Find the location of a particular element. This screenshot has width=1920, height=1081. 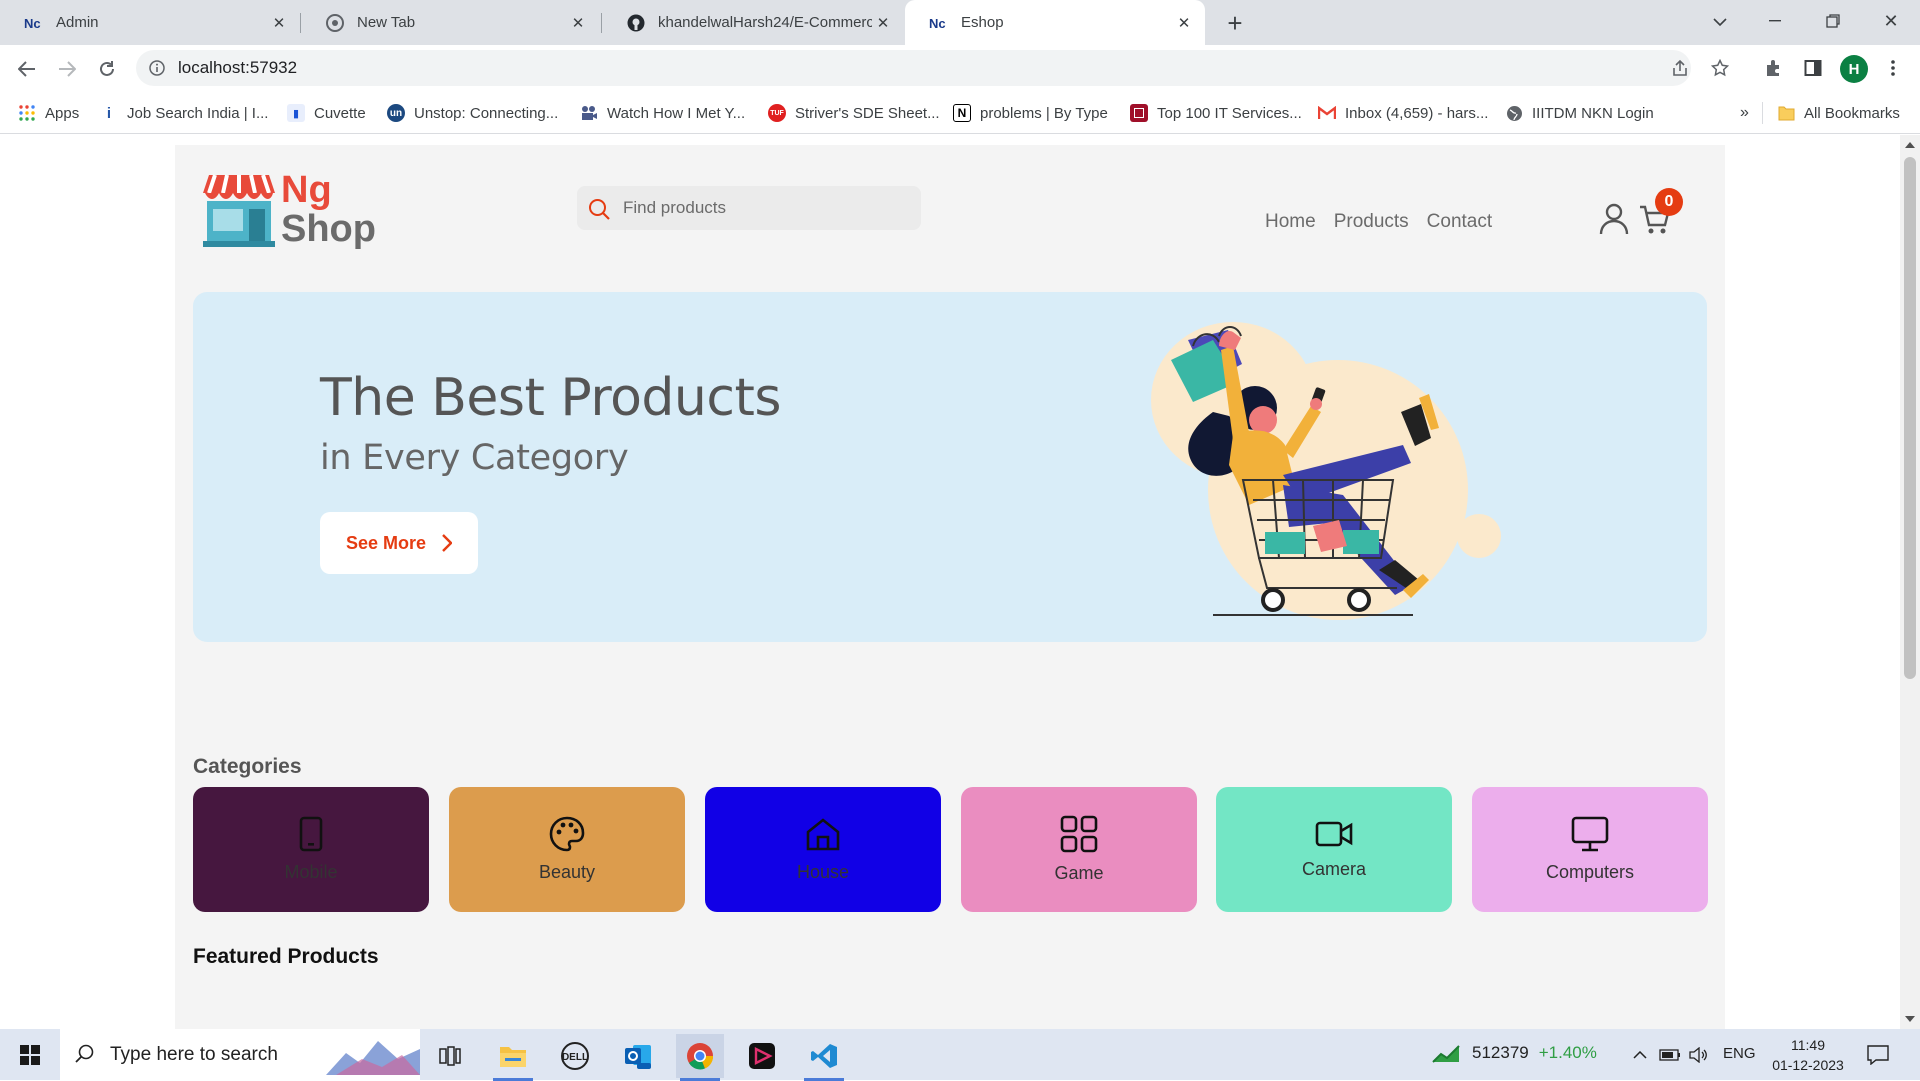

video-camera-icon is located at coordinates (1334, 834).